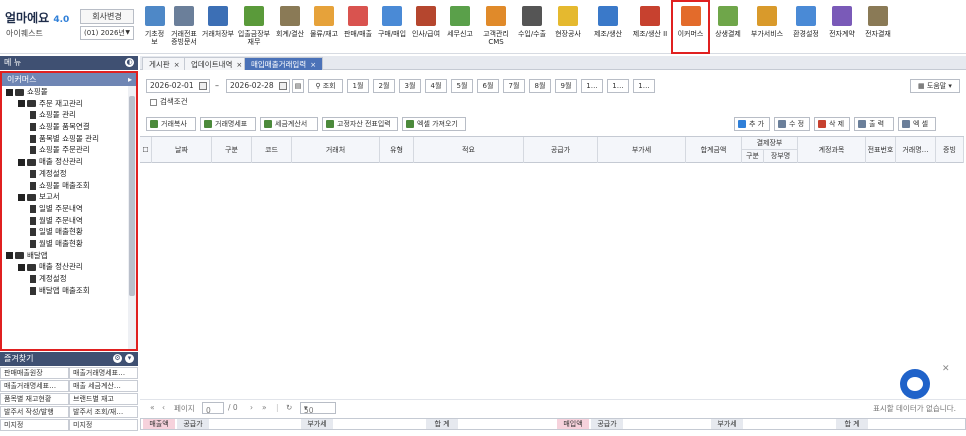  I want to click on action-button-1: 거래명세표, so click(228, 124).